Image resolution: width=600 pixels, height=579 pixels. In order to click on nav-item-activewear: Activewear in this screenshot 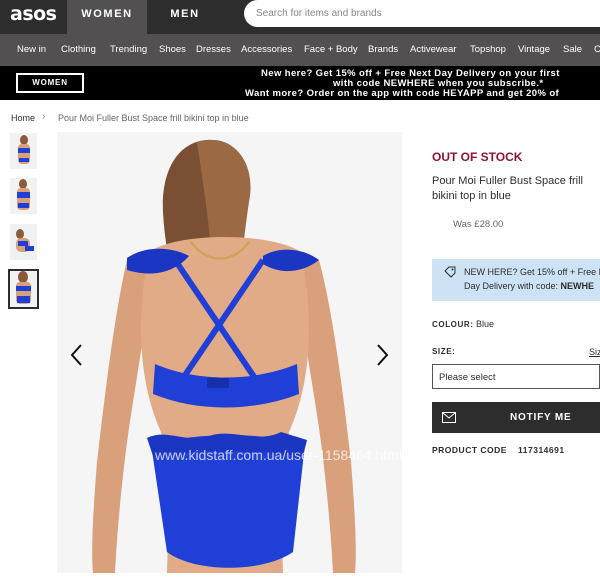, I will do `click(433, 49)`.